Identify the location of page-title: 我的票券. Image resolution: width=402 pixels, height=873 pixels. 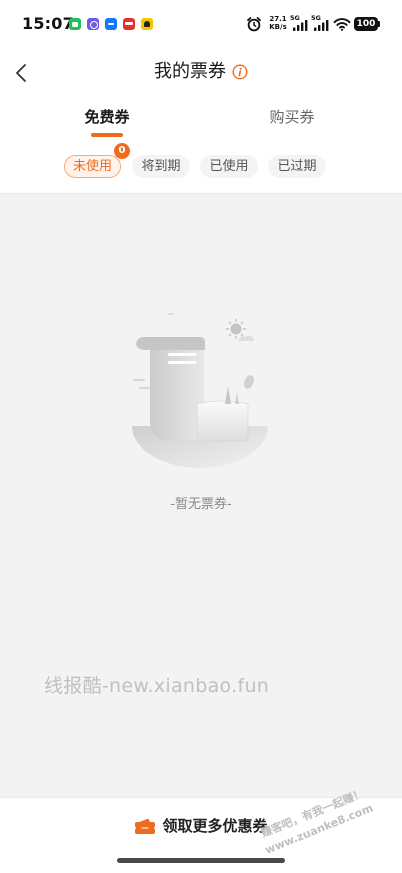
(190, 71).